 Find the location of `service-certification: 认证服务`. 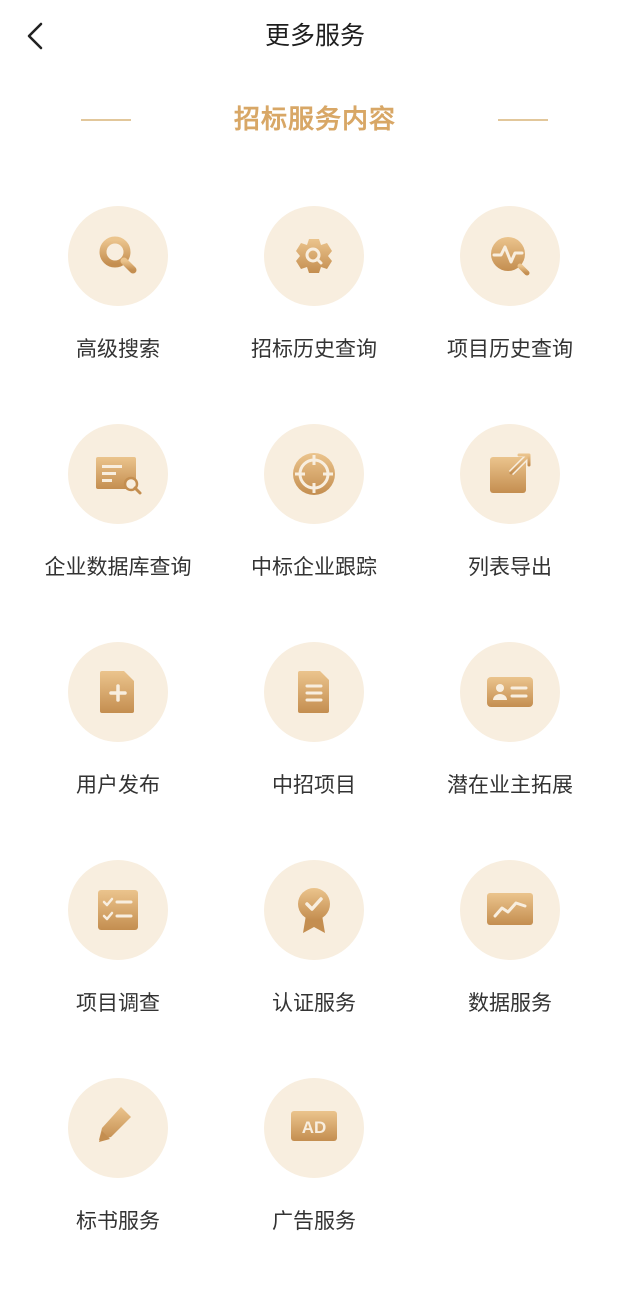

service-certification: 认证服务 is located at coordinates (314, 969).